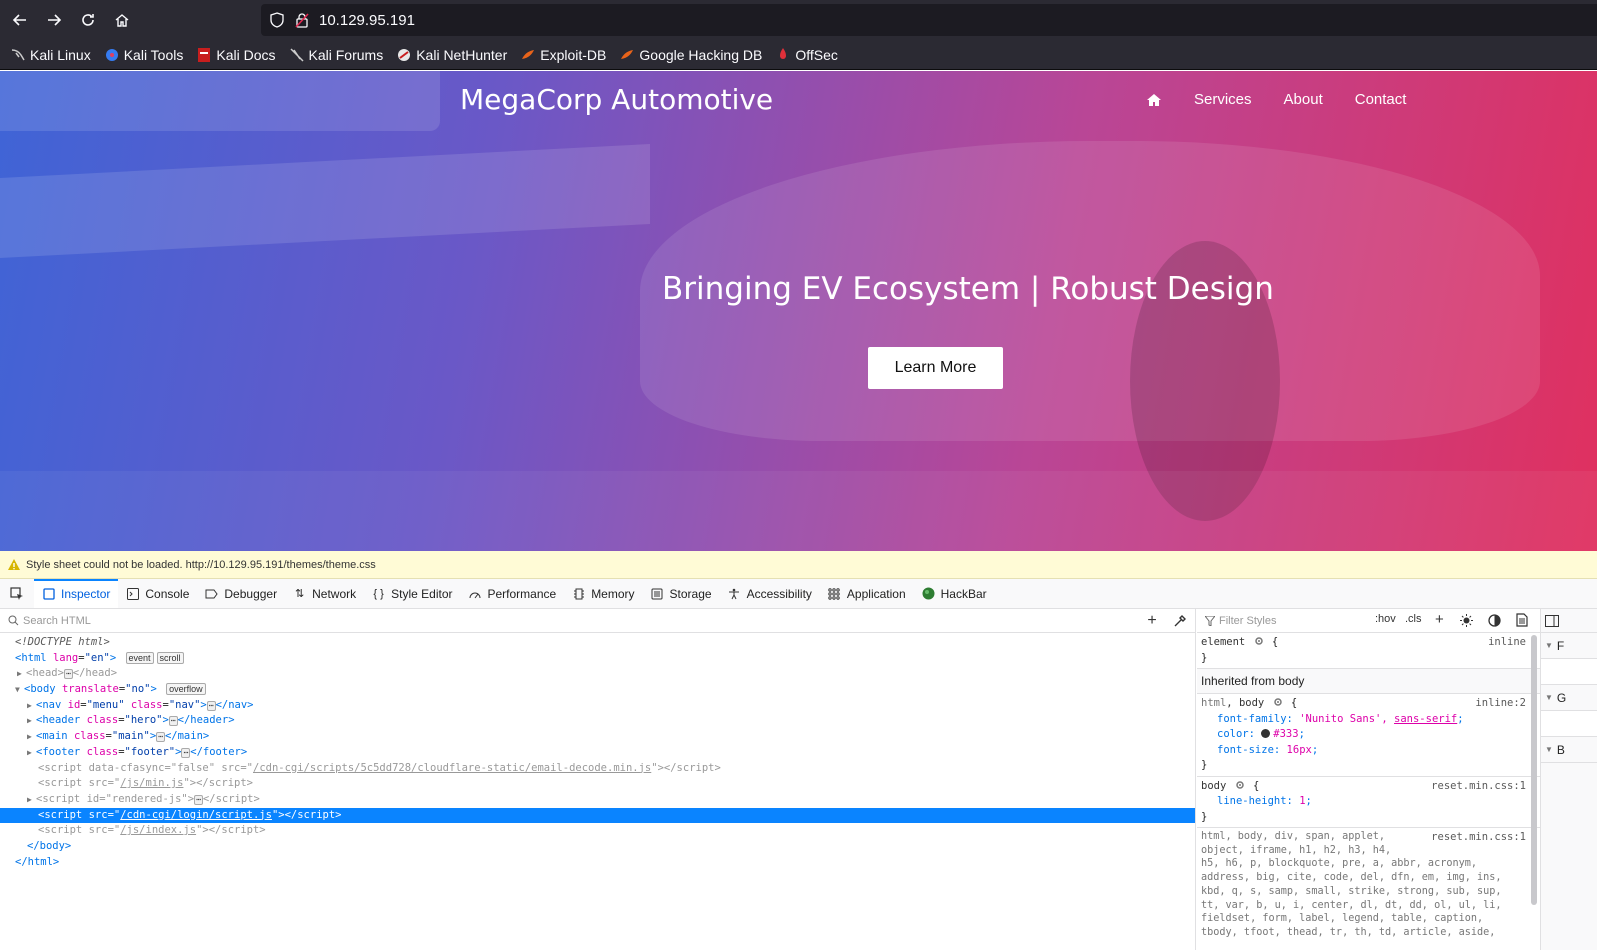 This screenshot has width=1597, height=950. What do you see at coordinates (929, 20) in the screenshot?
I see `url-bar: 10.129.95.191` at bounding box center [929, 20].